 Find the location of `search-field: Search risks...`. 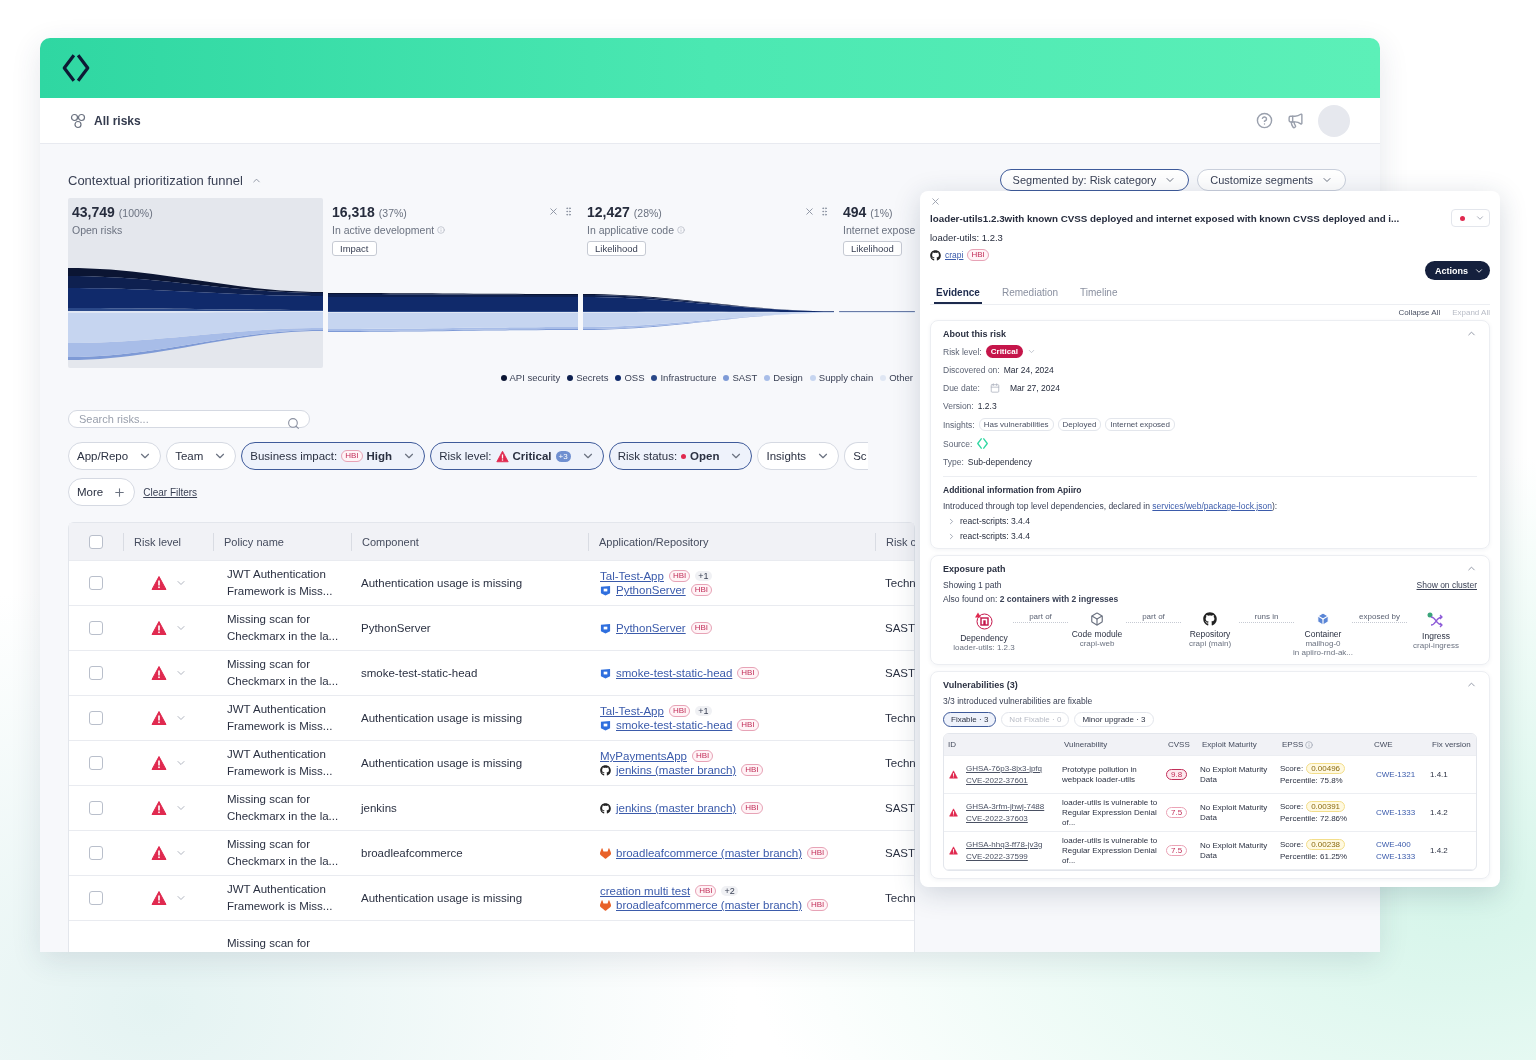

search-field: Search risks... is located at coordinates (189, 419).